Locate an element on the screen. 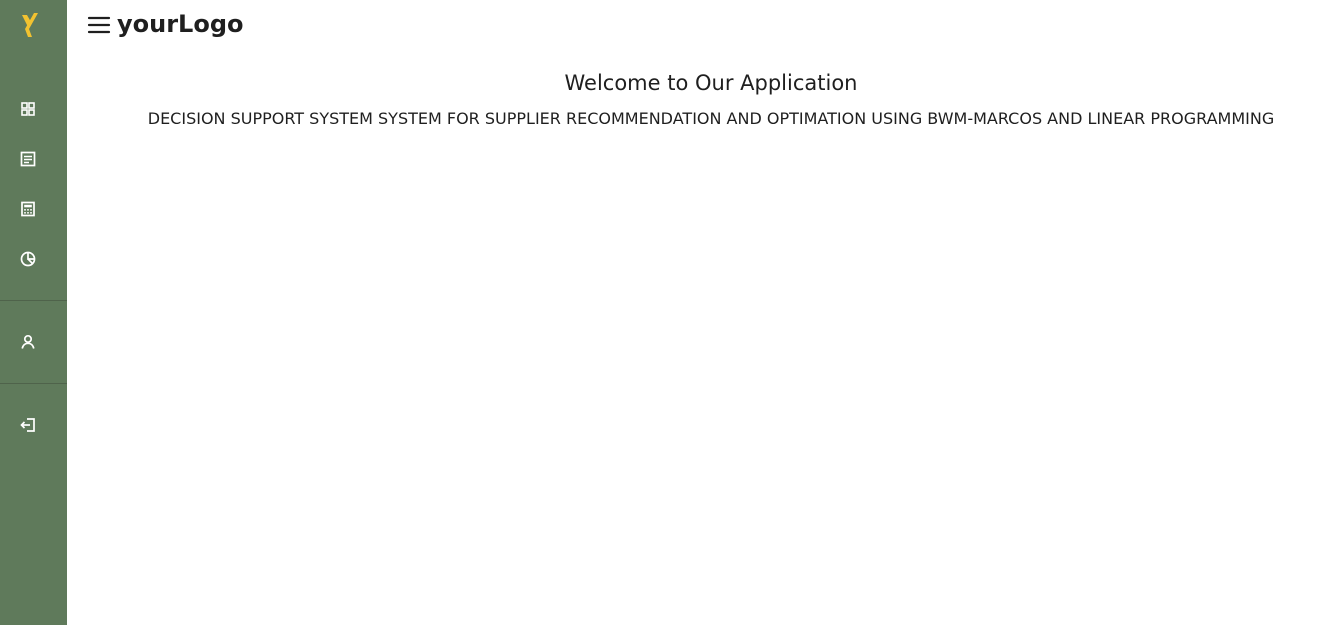 Image resolution: width=1331 pixels, height=625 pixels. sidebar is located at coordinates (33, 312).